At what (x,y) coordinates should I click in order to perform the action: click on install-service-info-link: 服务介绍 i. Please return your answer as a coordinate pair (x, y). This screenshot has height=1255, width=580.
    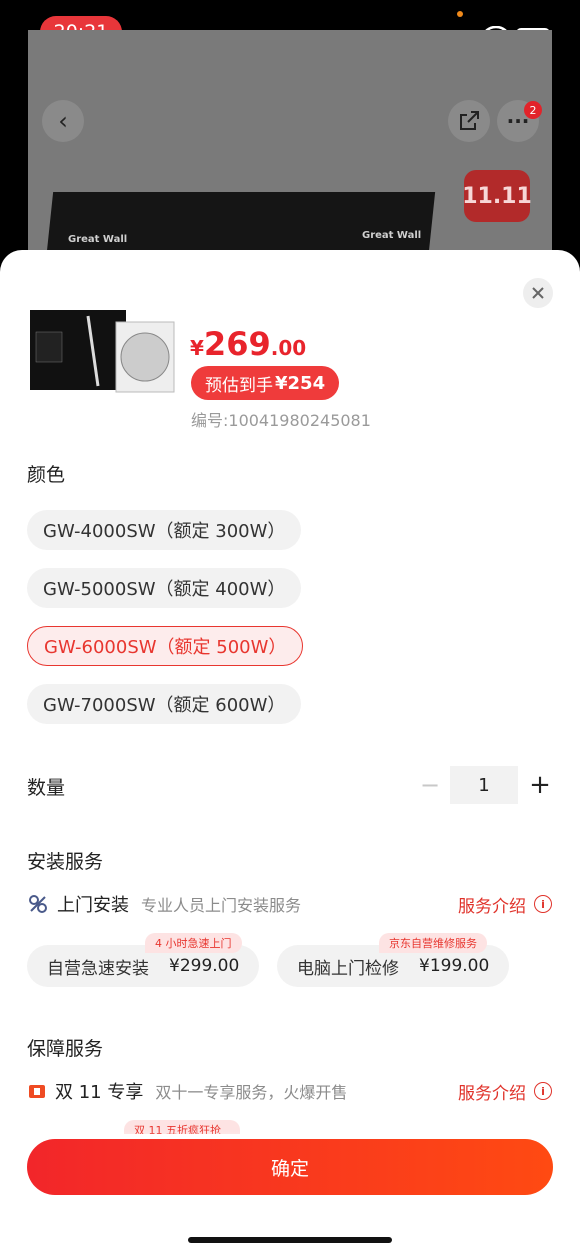
    Looking at the image, I should click on (505, 904).